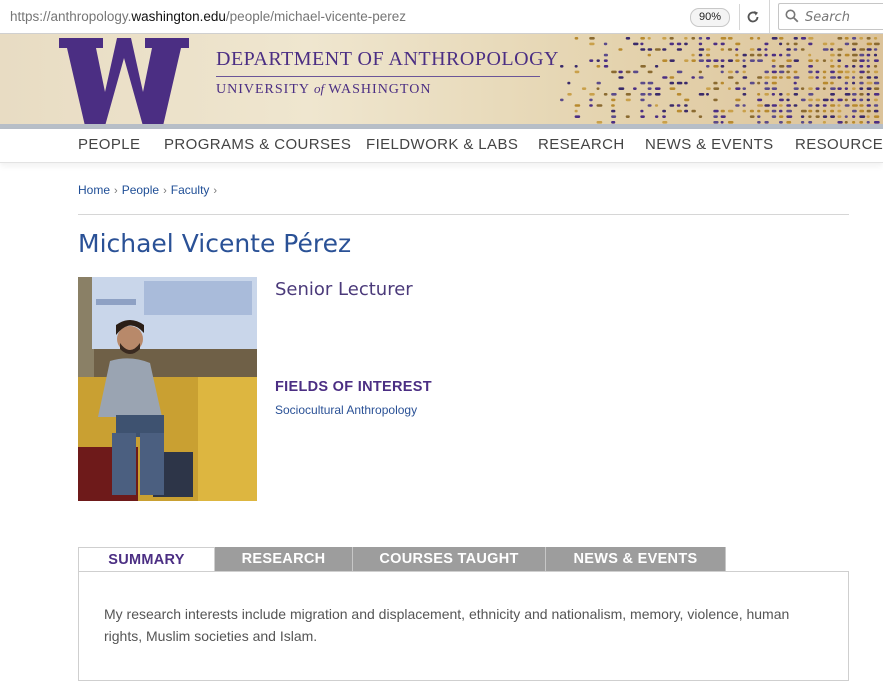 The height and width of the screenshot is (681, 883). I want to click on tab-courses-taught: COURSES TAUGHT, so click(449, 559).